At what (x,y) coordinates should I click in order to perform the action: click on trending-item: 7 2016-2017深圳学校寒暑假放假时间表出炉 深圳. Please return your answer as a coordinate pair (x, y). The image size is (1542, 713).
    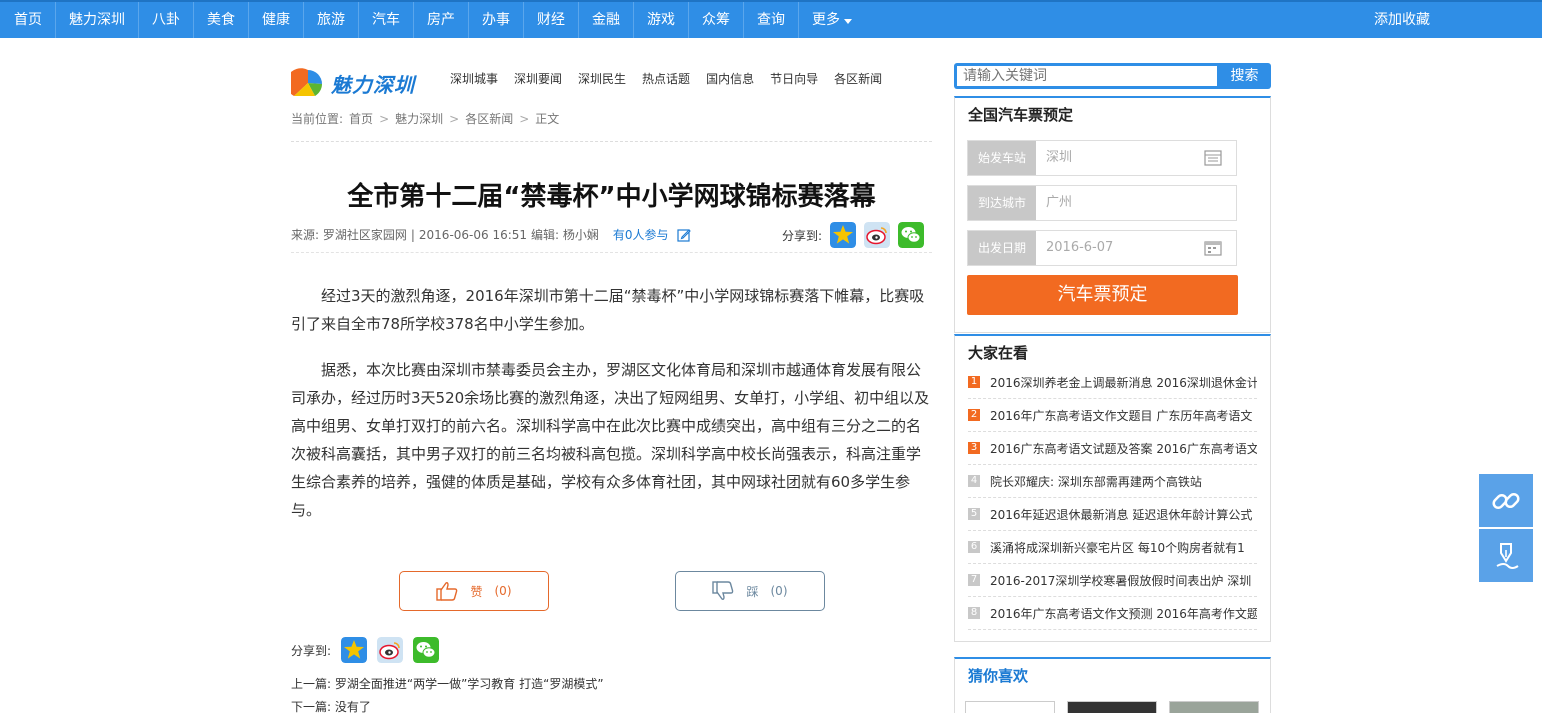
    Looking at the image, I should click on (1112, 580).